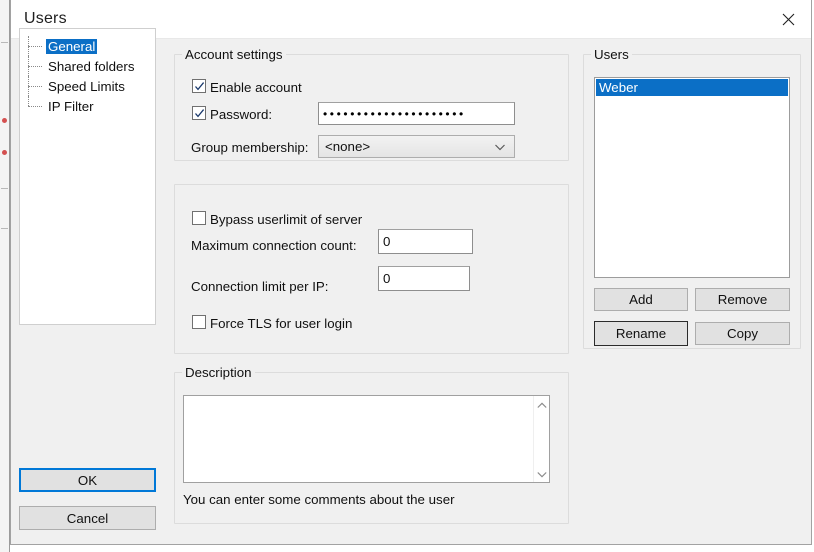  I want to click on page-title: Users, so click(45, 18).